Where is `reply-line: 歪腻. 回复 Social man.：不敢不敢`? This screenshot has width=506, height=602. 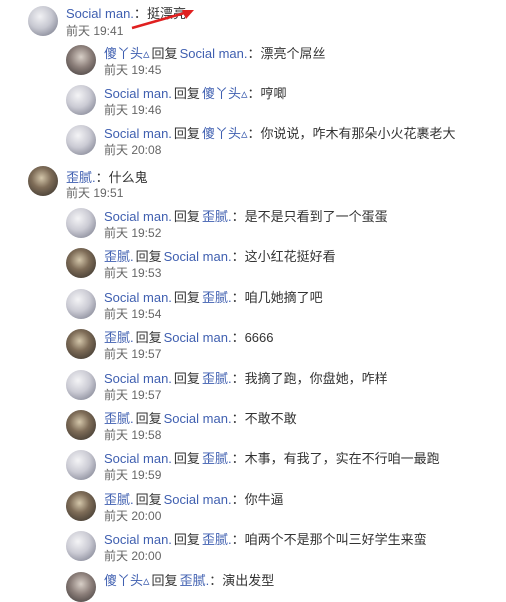 reply-line: 歪腻. 回复 Social man.：不敢不敢 is located at coordinates (200, 417).